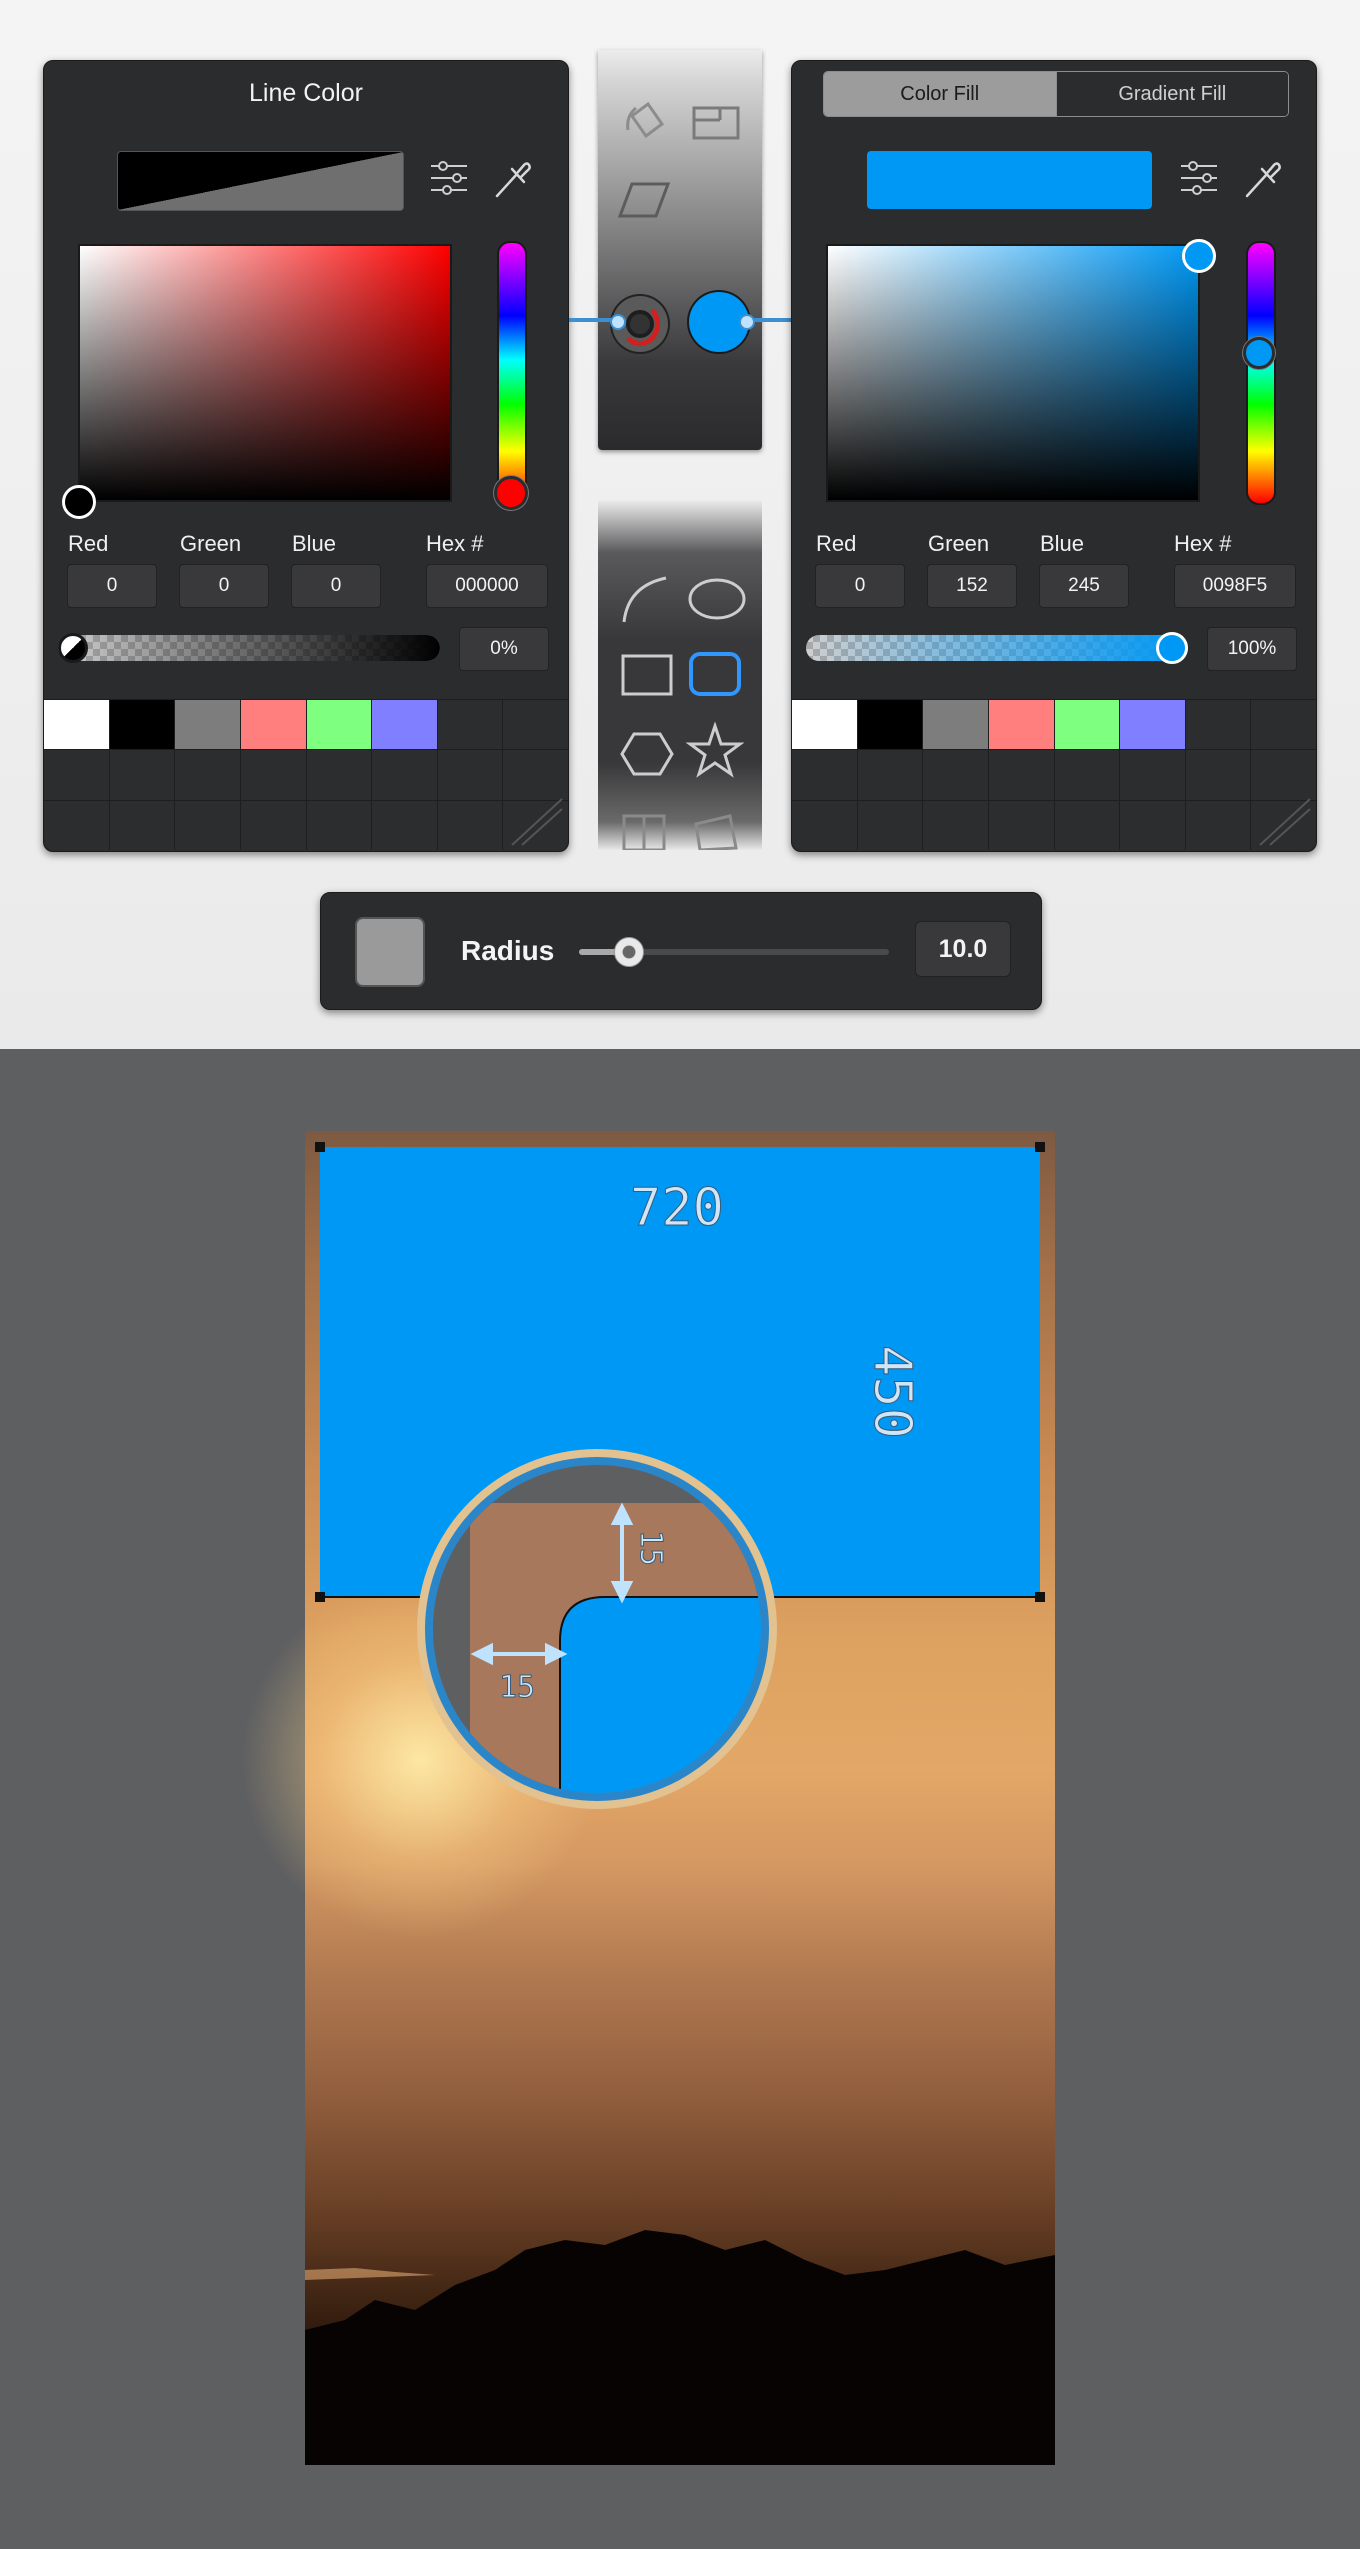  Describe the element at coordinates (717, 599) in the screenshot. I see `ellipse-icon` at that location.